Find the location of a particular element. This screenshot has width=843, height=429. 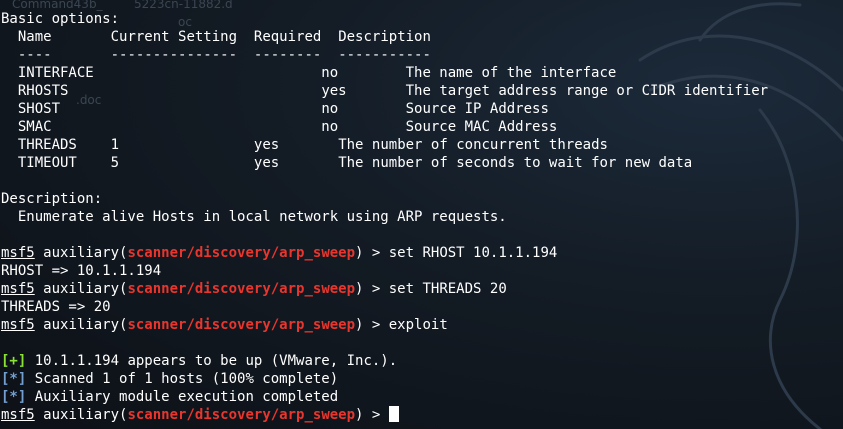

command-output: RHOST => 10.1.1.194 is located at coordinates (81, 271).